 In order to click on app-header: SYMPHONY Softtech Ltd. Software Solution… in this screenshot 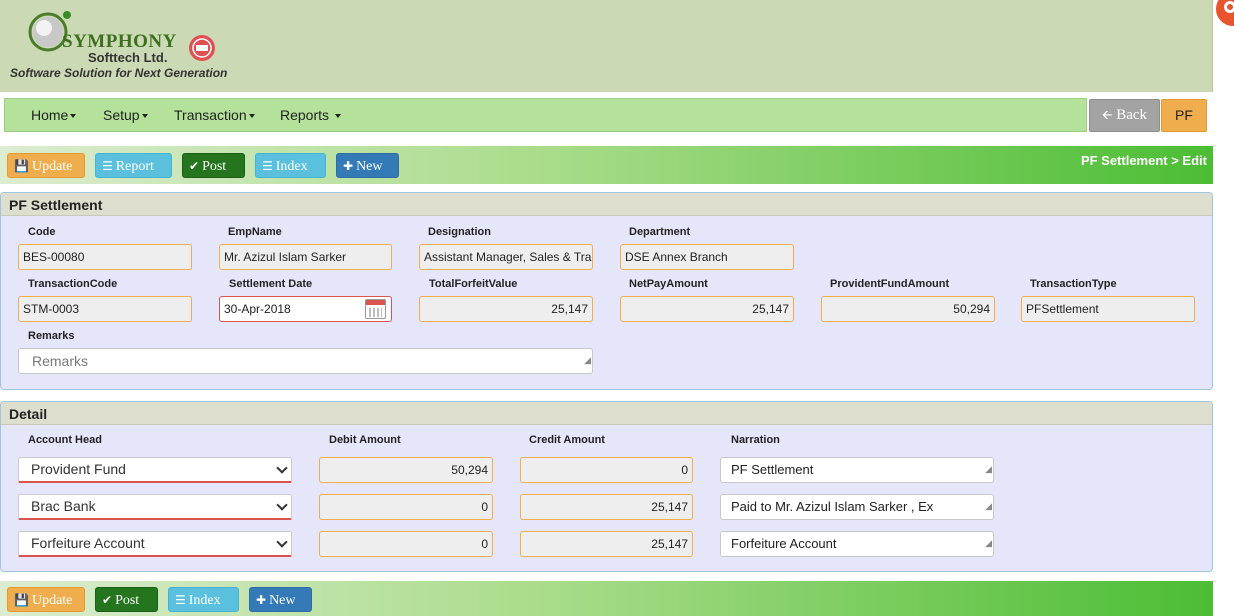, I will do `click(606, 46)`.